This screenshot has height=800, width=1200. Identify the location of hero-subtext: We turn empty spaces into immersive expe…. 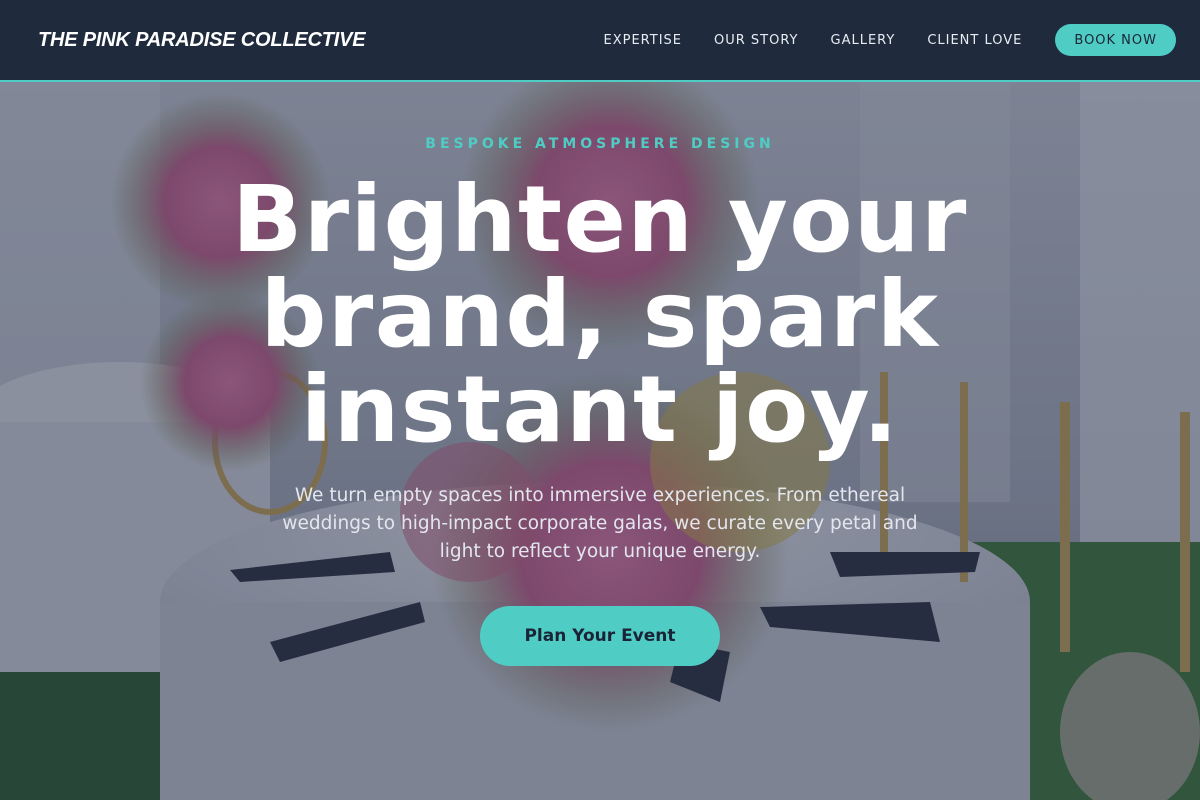
(600, 523).